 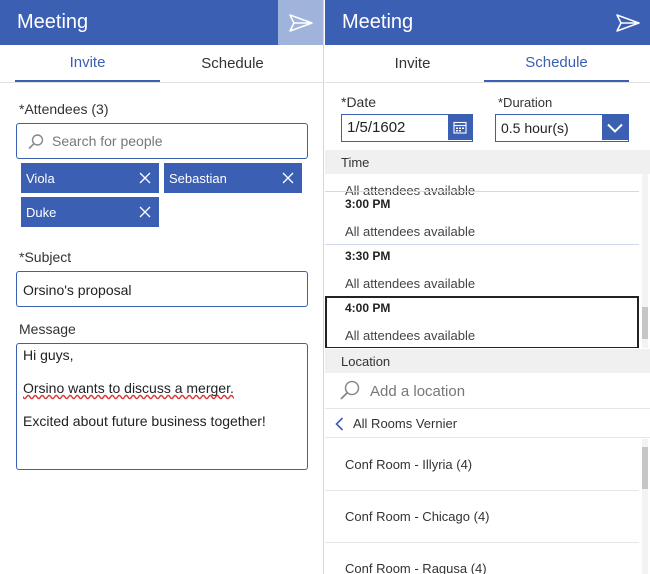 What do you see at coordinates (366, 361) in the screenshot?
I see `location-header-label: Location` at bounding box center [366, 361].